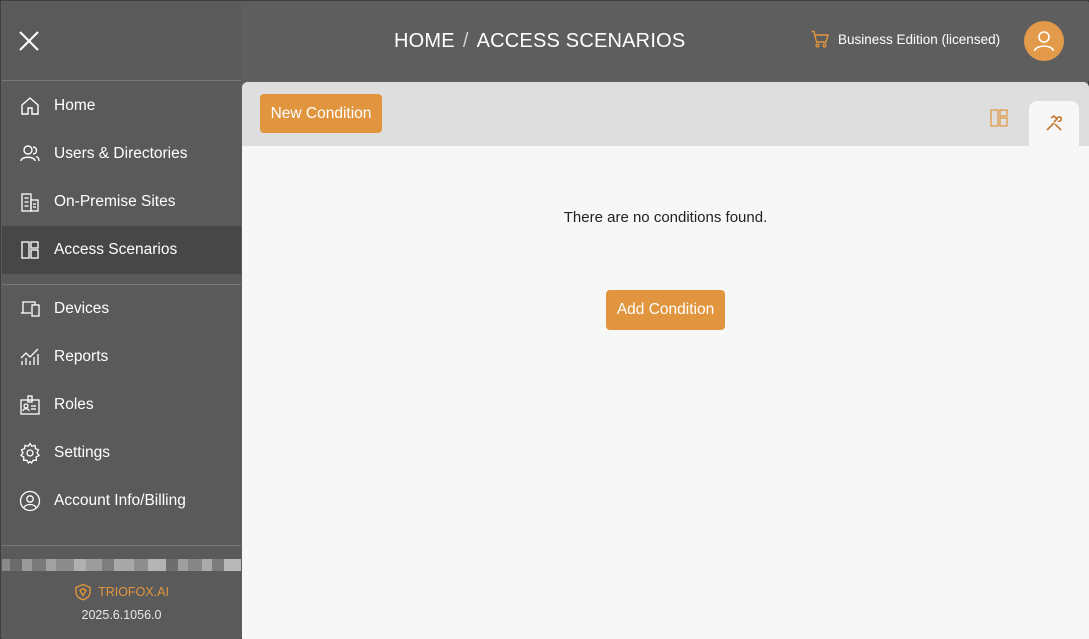  What do you see at coordinates (665, 114) in the screenshot?
I see `toolbar: New Condition` at bounding box center [665, 114].